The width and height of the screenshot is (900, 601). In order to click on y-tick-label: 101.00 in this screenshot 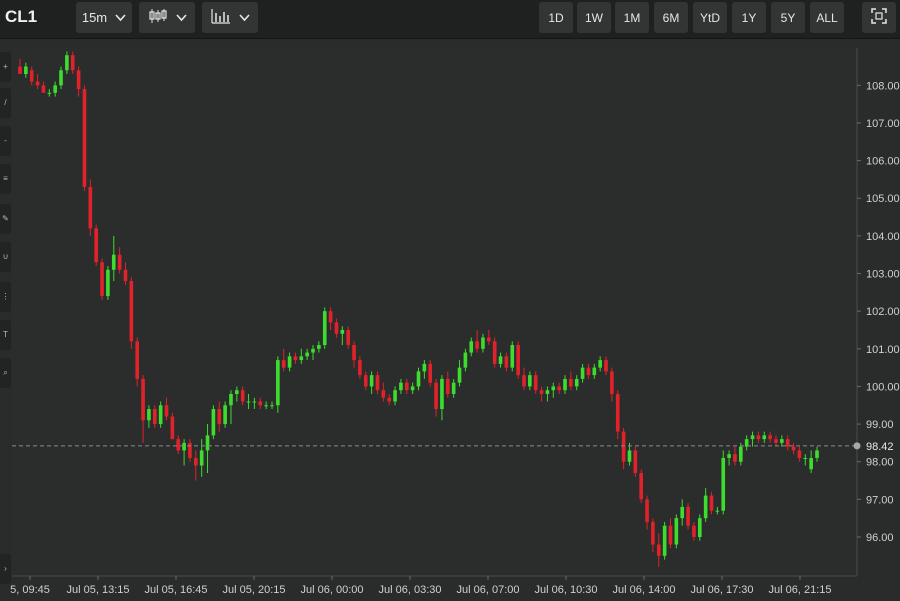, I will do `click(883, 350)`.